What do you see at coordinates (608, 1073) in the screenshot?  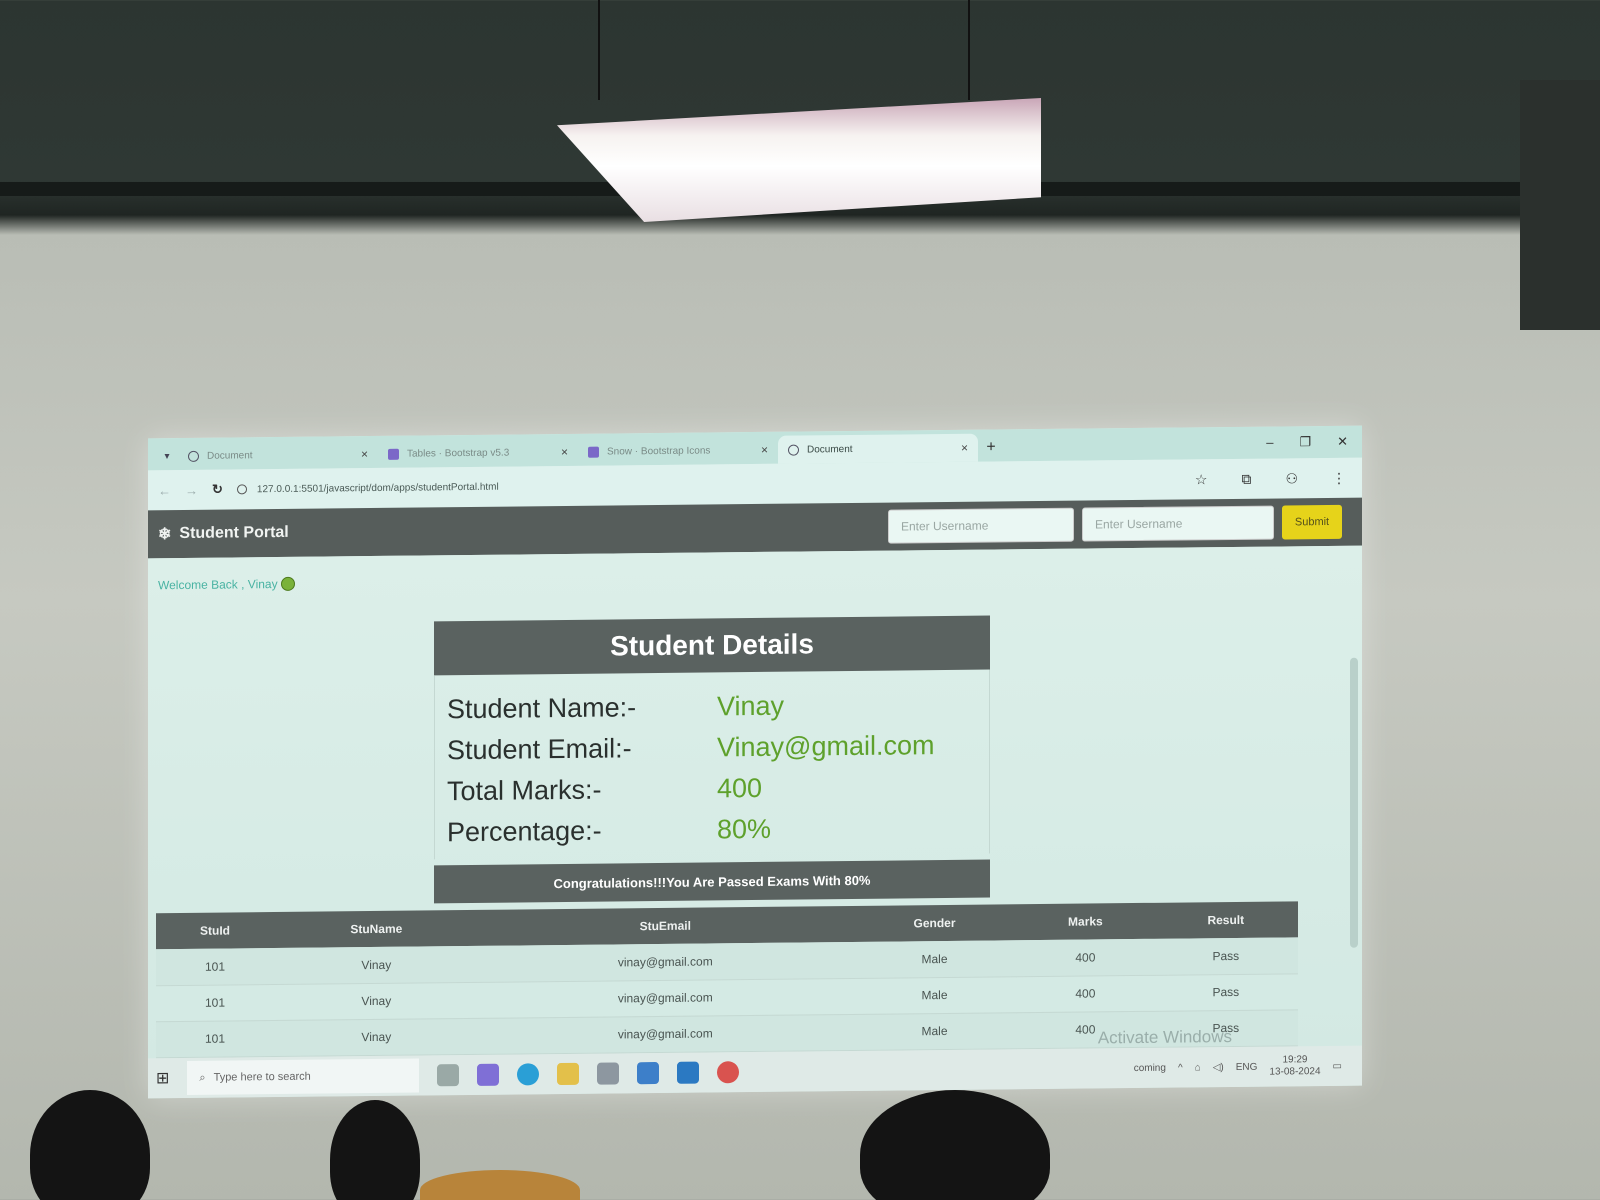 I see `store-icon` at bounding box center [608, 1073].